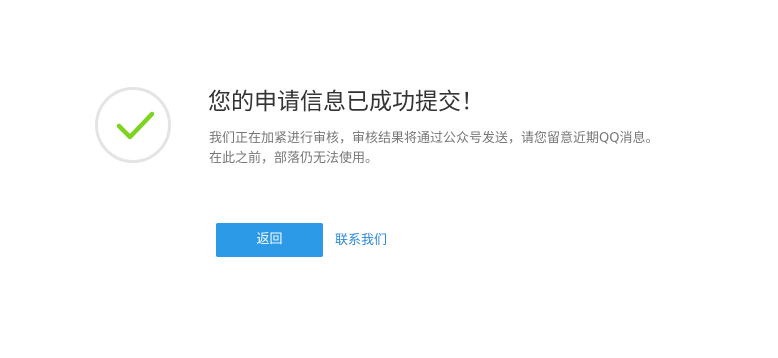 Image resolution: width=778 pixels, height=358 pixels. What do you see at coordinates (269, 240) in the screenshot?
I see `back-button: 返回` at bounding box center [269, 240].